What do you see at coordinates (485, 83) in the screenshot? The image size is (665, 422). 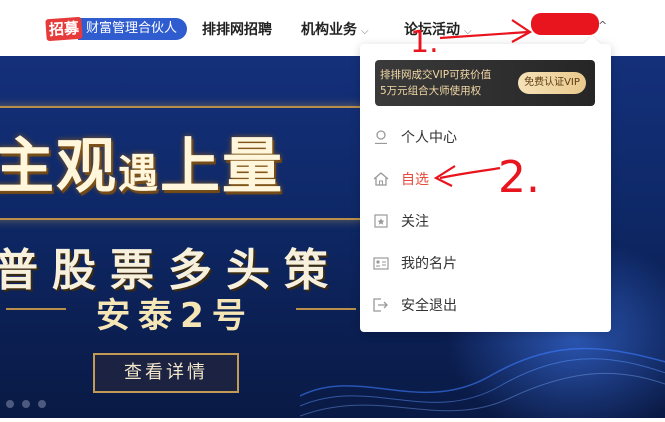 I see `vip-promo-card: 排排网成交VIP可获价值 5万元组合大师使用权 免费认证VIP` at bounding box center [485, 83].